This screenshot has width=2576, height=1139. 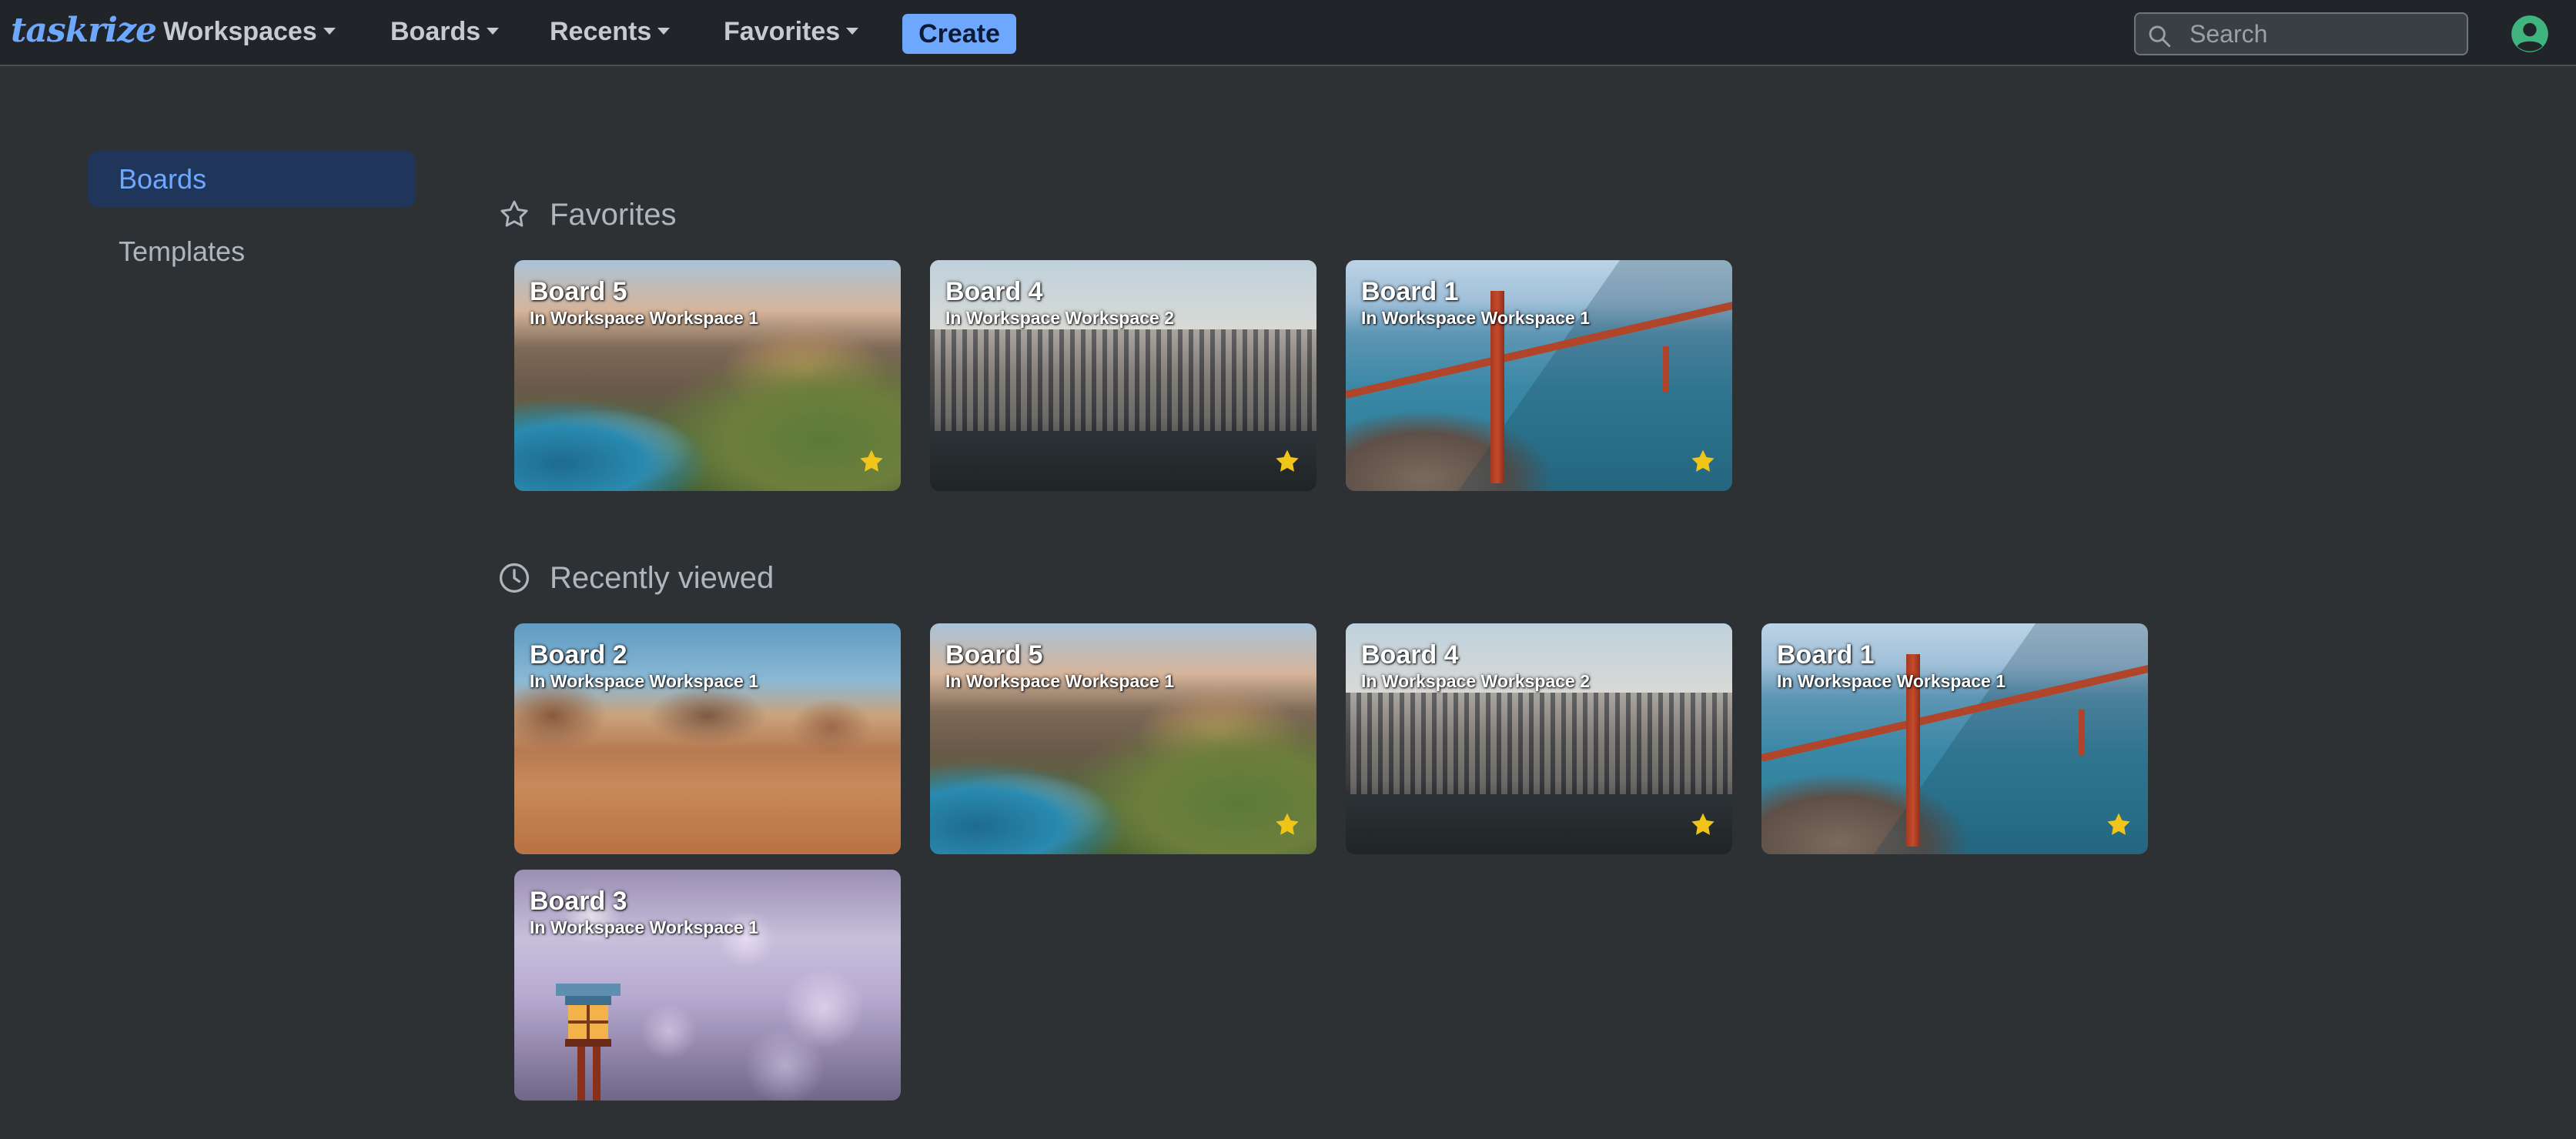 I want to click on nav-menu-label: Recents, so click(x=601, y=31).